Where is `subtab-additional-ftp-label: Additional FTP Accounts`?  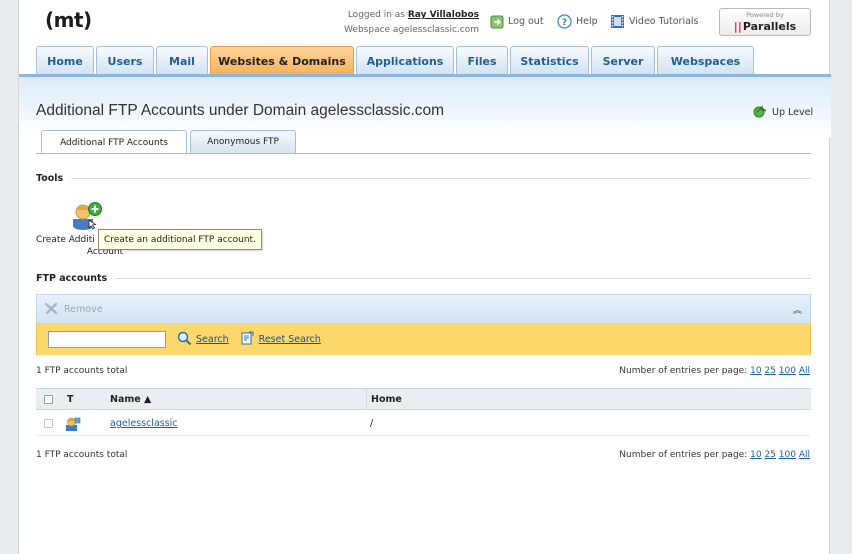
subtab-additional-ftp-label: Additional FTP Accounts is located at coordinates (114, 142).